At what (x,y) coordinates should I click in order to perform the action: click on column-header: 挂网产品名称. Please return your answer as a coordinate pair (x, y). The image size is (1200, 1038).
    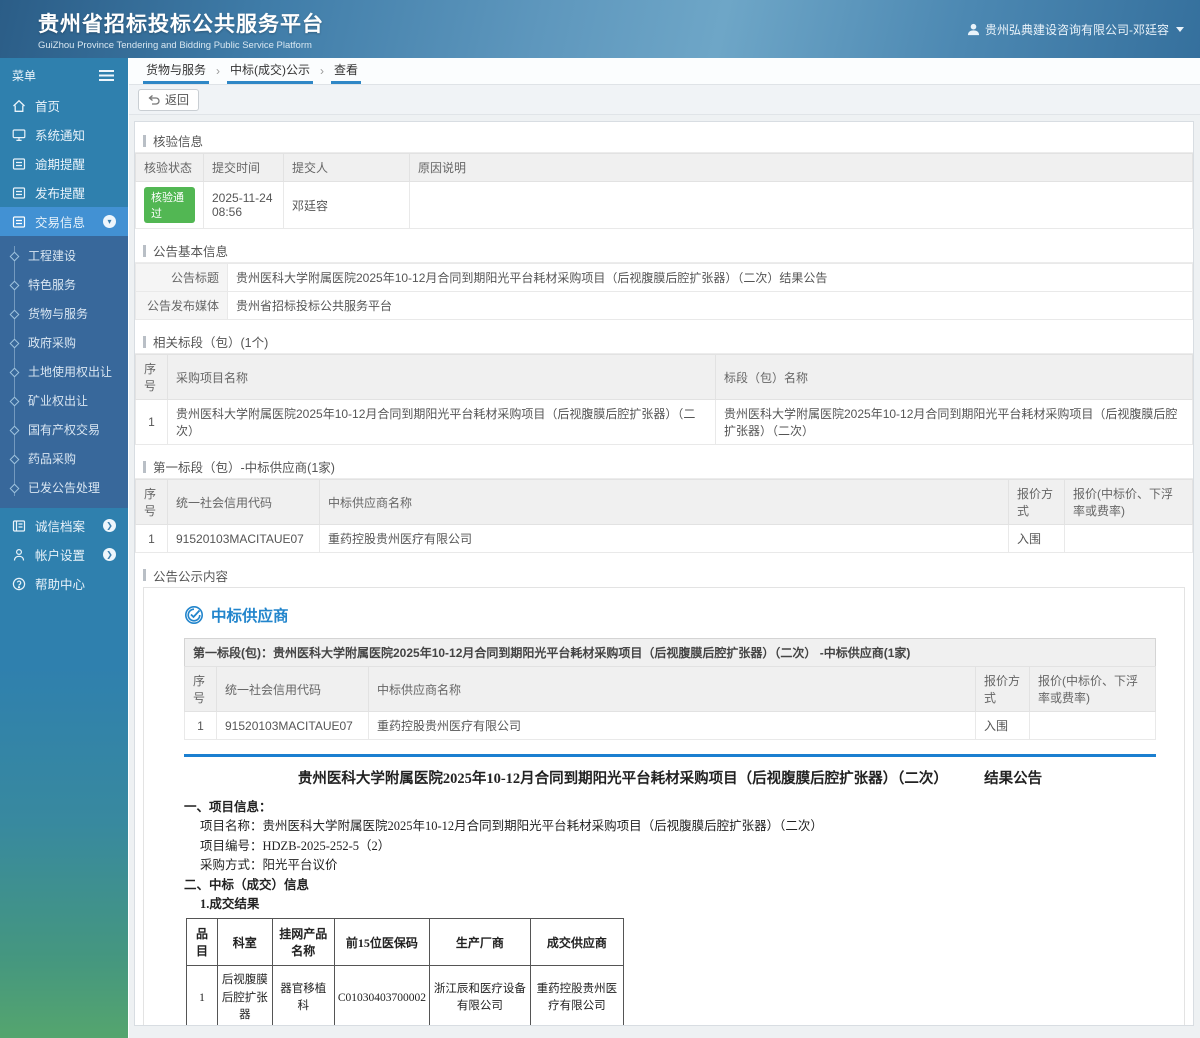
    Looking at the image, I should click on (303, 942).